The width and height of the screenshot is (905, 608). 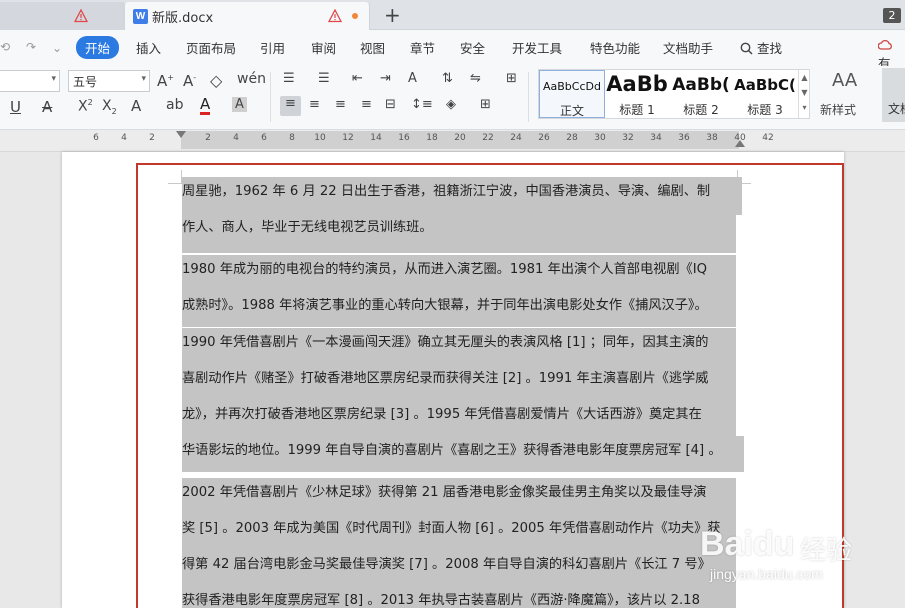 What do you see at coordinates (85, 106) in the screenshot?
I see `superscript-icon: X2` at bounding box center [85, 106].